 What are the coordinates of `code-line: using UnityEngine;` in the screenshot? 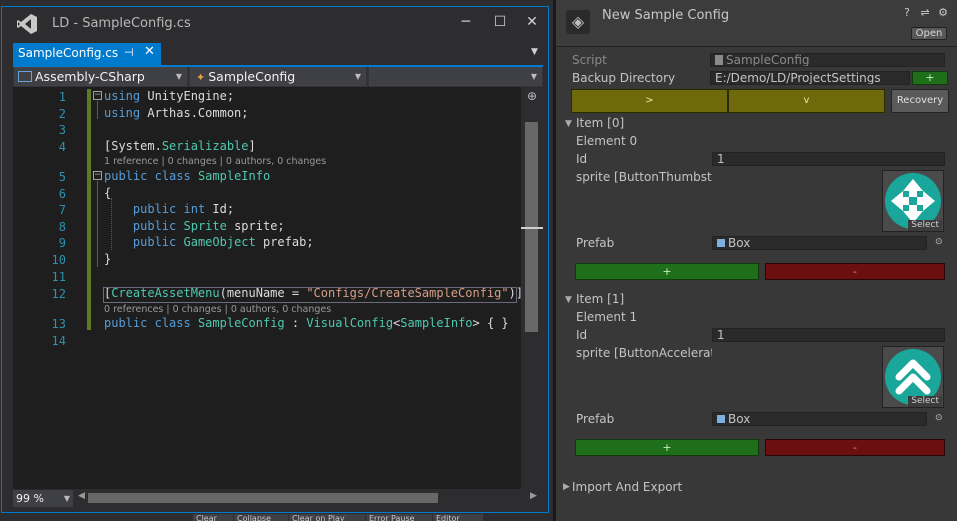 It's located at (169, 96).